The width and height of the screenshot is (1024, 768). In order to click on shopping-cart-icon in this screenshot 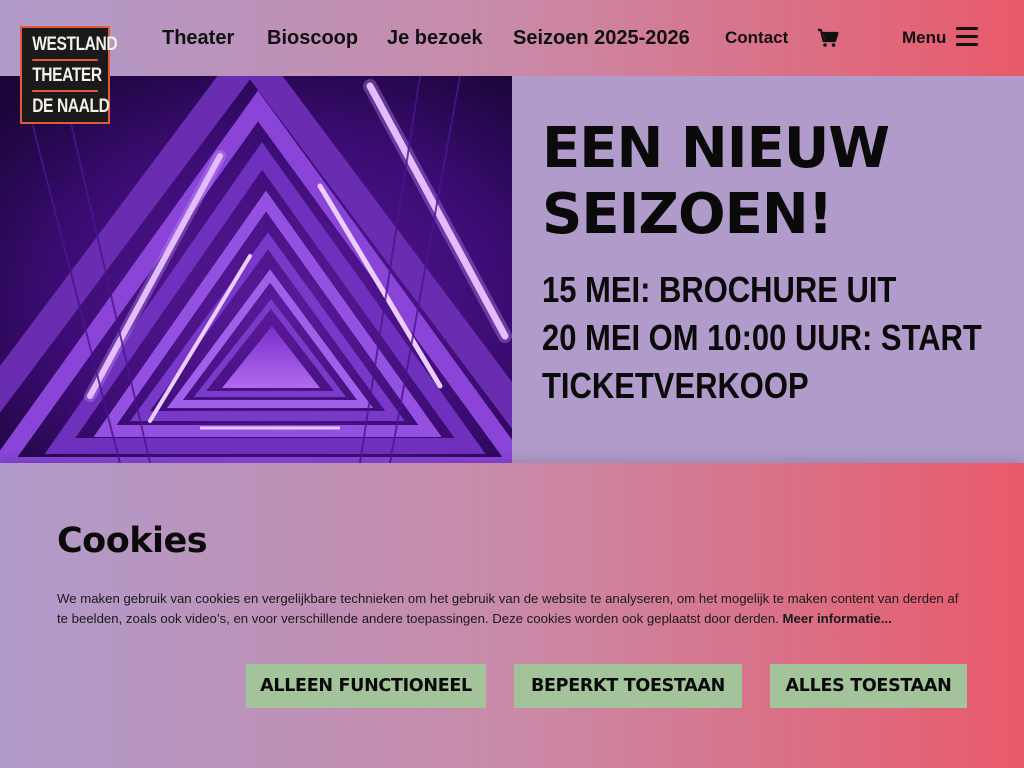, I will do `click(828, 38)`.